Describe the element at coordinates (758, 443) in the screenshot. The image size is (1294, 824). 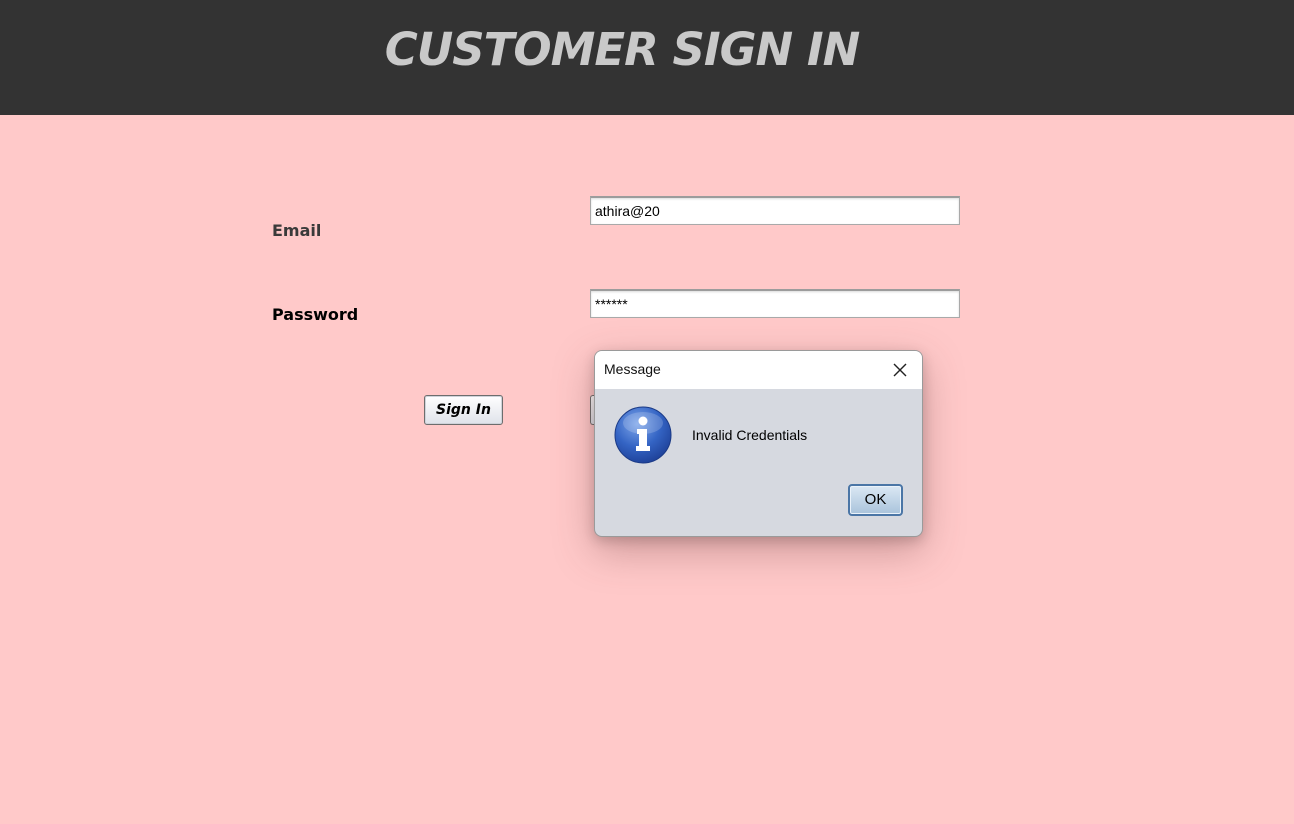
I see `message-dialog: Message Invalid Credentials OK` at that location.